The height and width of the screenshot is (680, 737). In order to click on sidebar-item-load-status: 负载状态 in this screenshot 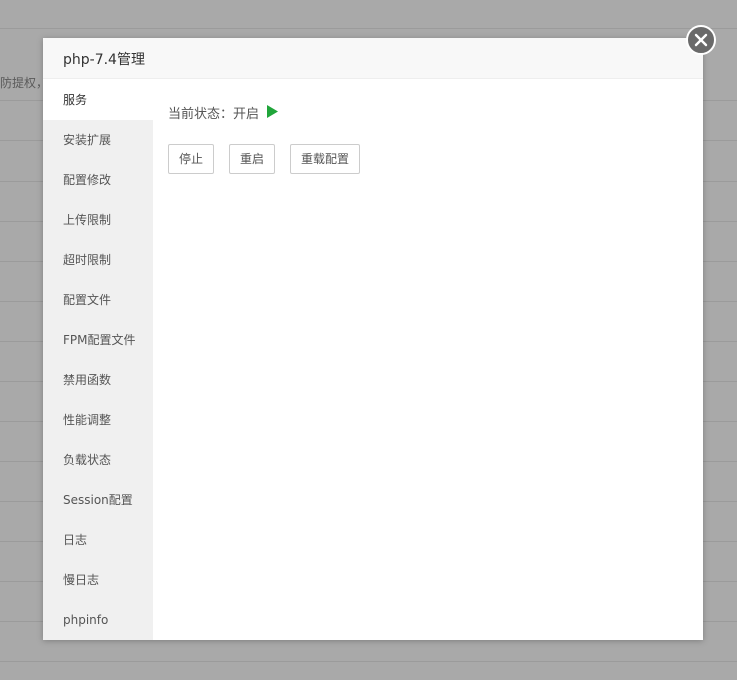, I will do `click(98, 460)`.